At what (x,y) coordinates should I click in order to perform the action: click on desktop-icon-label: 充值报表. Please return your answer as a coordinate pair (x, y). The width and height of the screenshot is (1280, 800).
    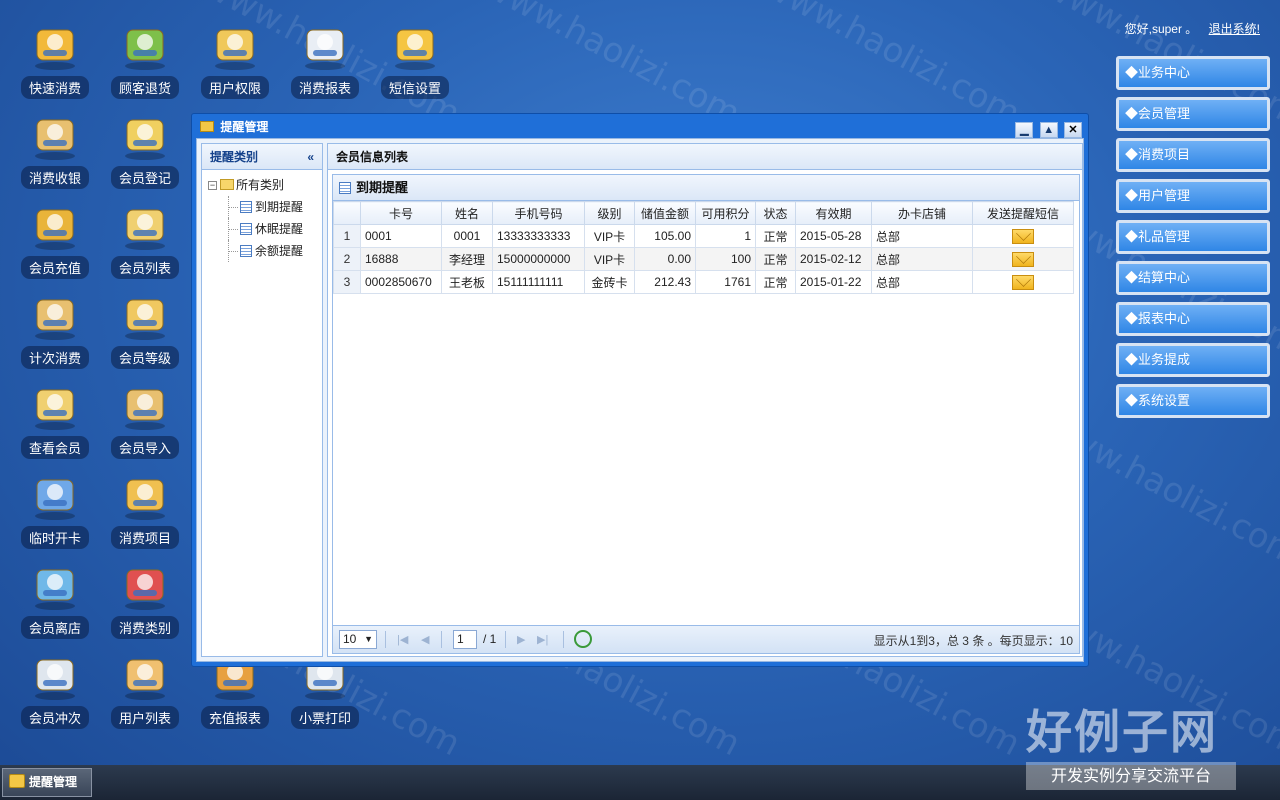
    Looking at the image, I should click on (234, 717).